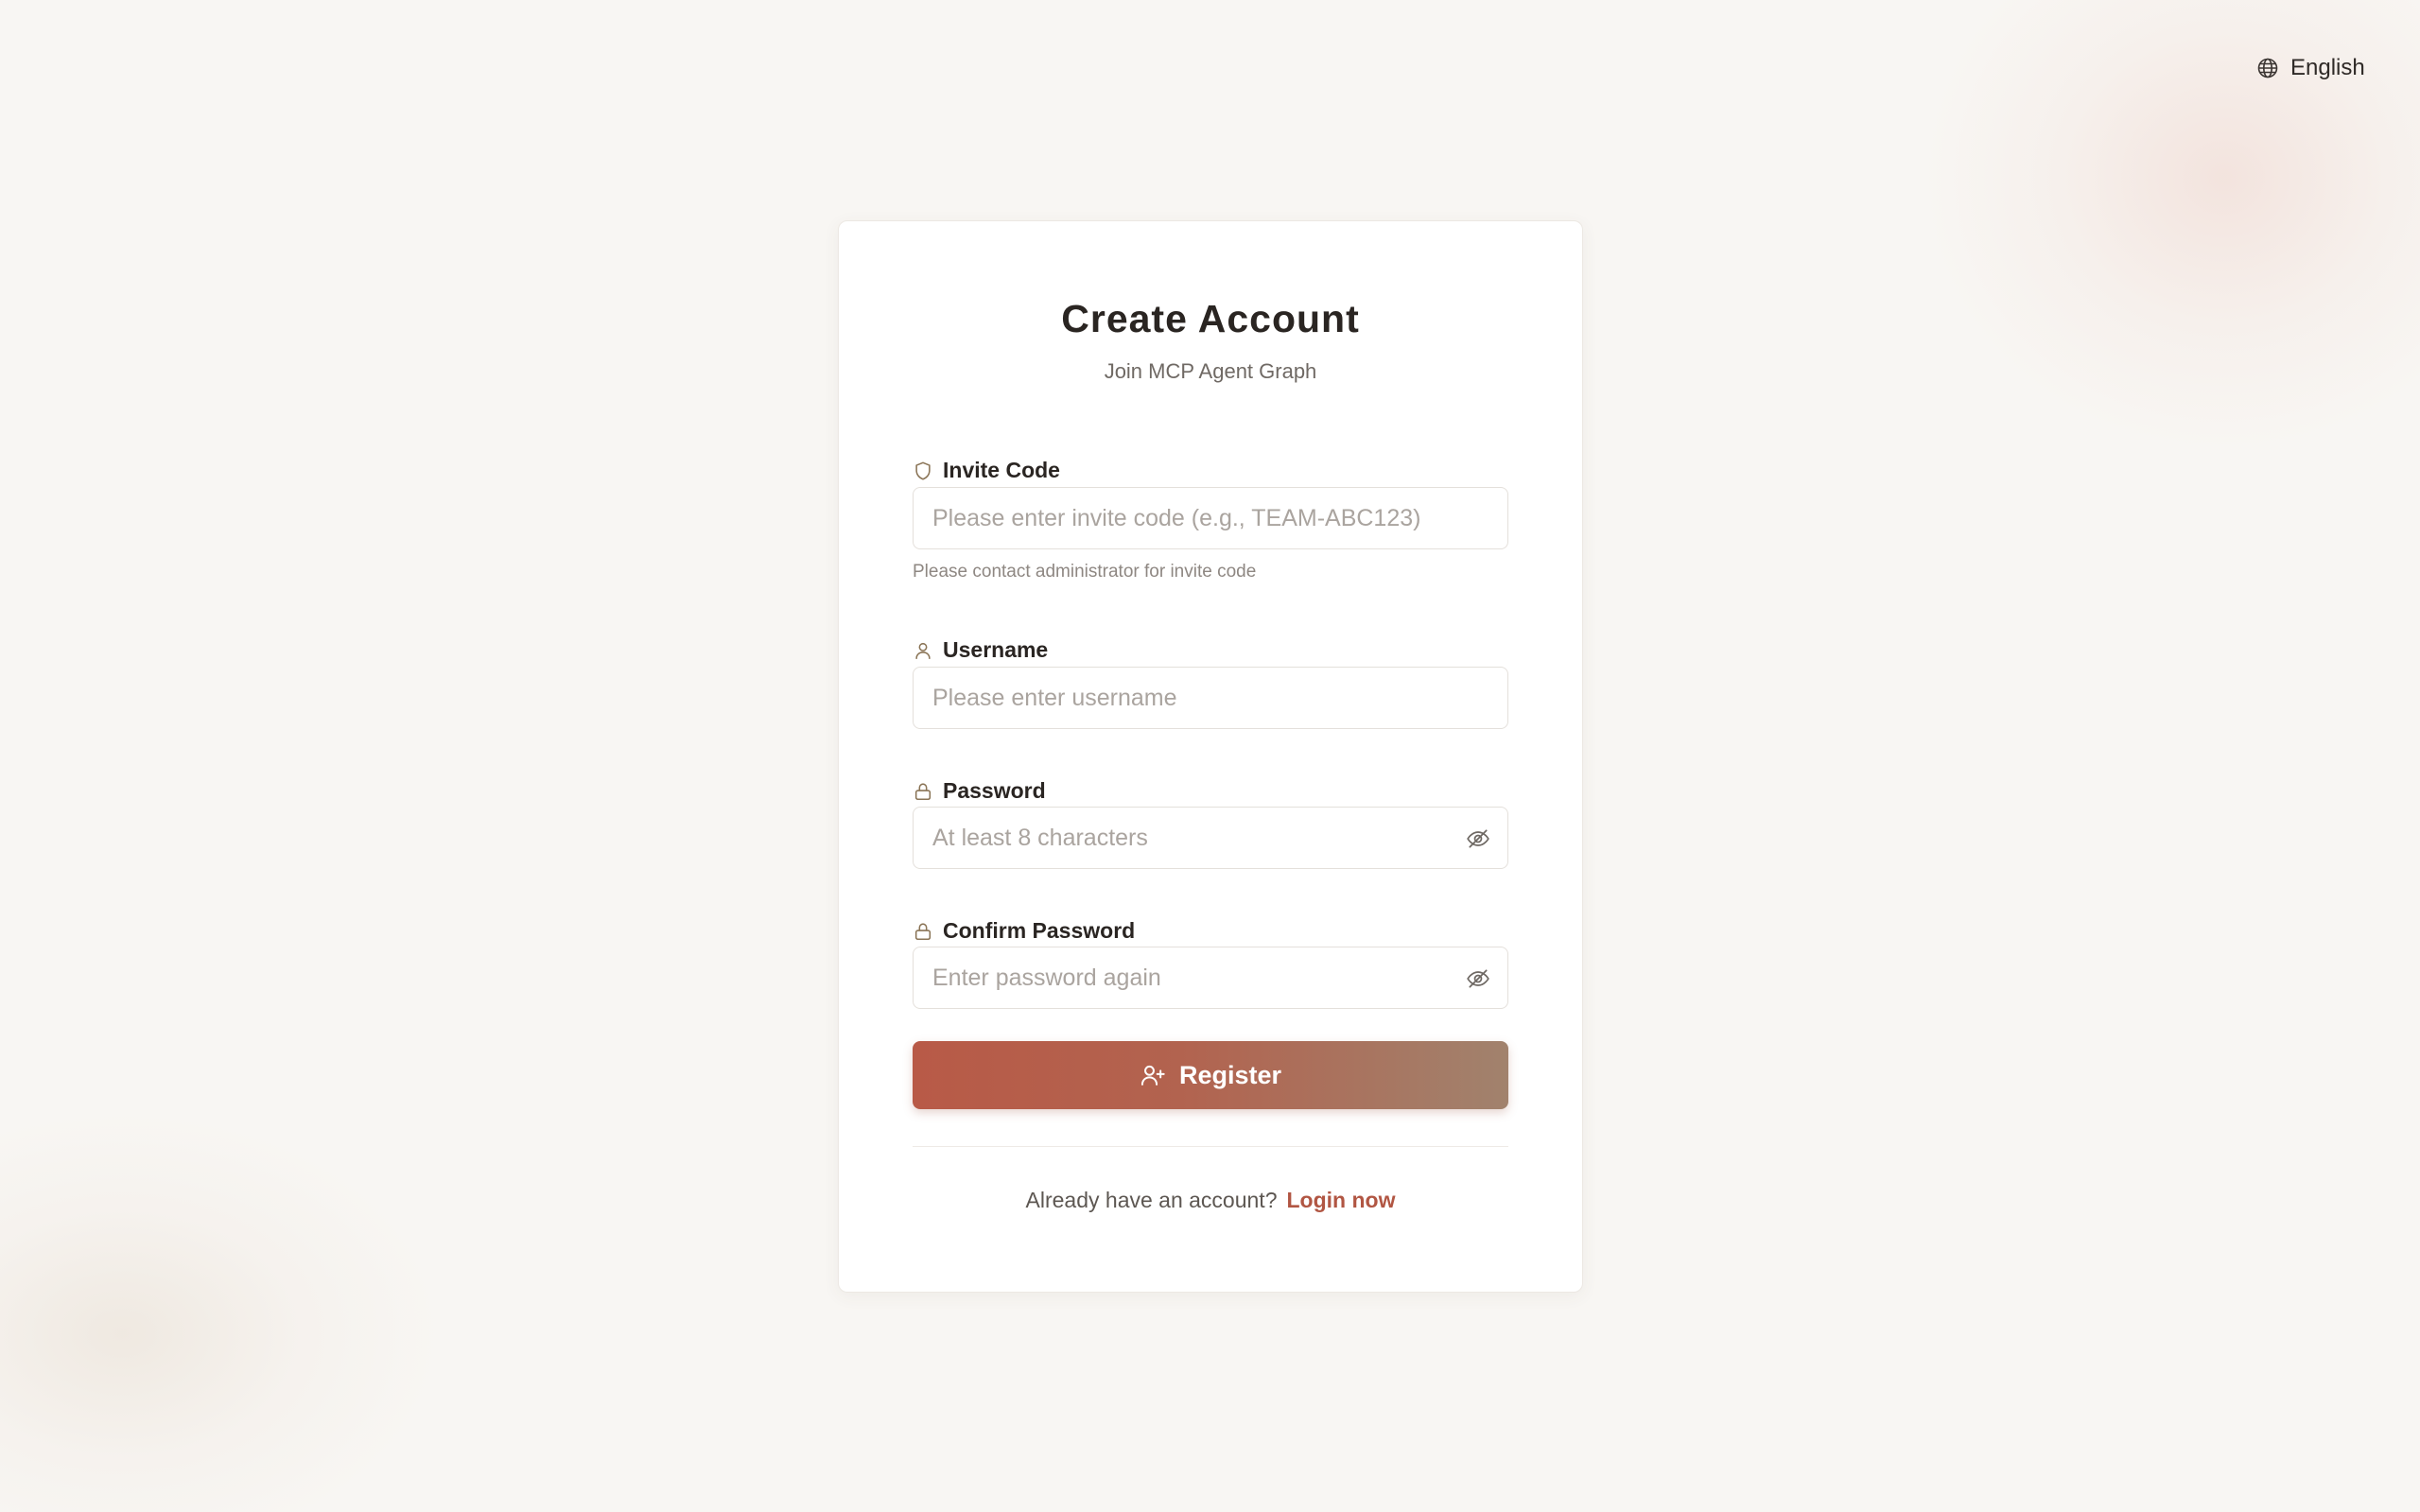 The width and height of the screenshot is (2420, 1512). What do you see at coordinates (1151, 1200) in the screenshot?
I see `login-prompt-text: Already have an account?` at bounding box center [1151, 1200].